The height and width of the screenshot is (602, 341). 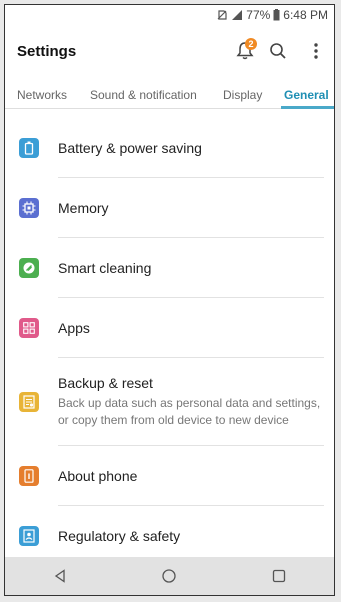 I want to click on item-title: Smart cleaning, so click(x=105, y=268).